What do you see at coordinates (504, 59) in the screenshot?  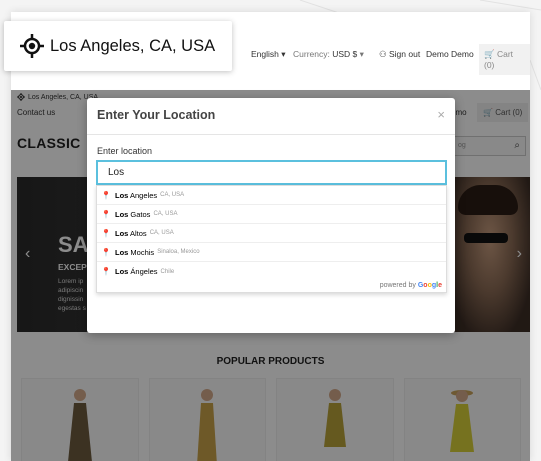 I see `cart-button: 🛒 Cart (0)` at bounding box center [504, 59].